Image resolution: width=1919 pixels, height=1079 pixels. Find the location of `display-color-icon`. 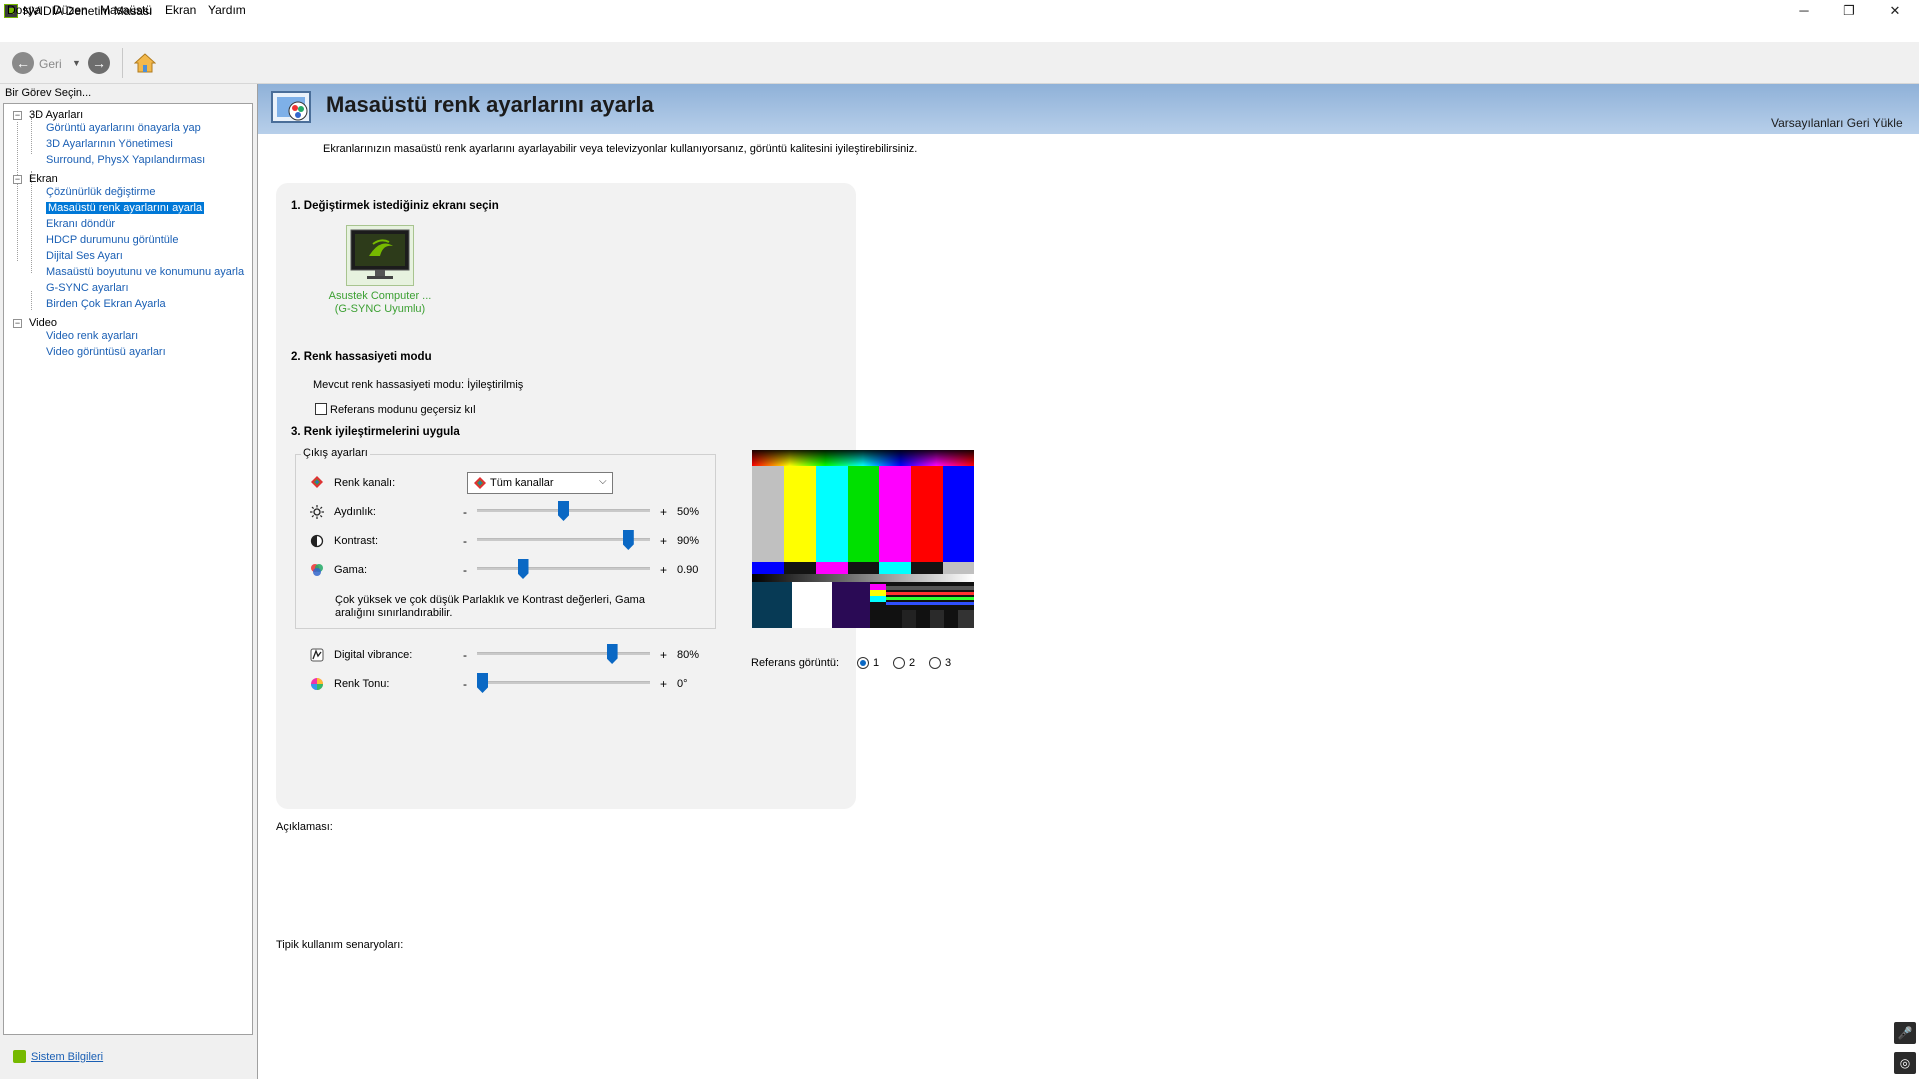

display-color-icon is located at coordinates (291, 107).